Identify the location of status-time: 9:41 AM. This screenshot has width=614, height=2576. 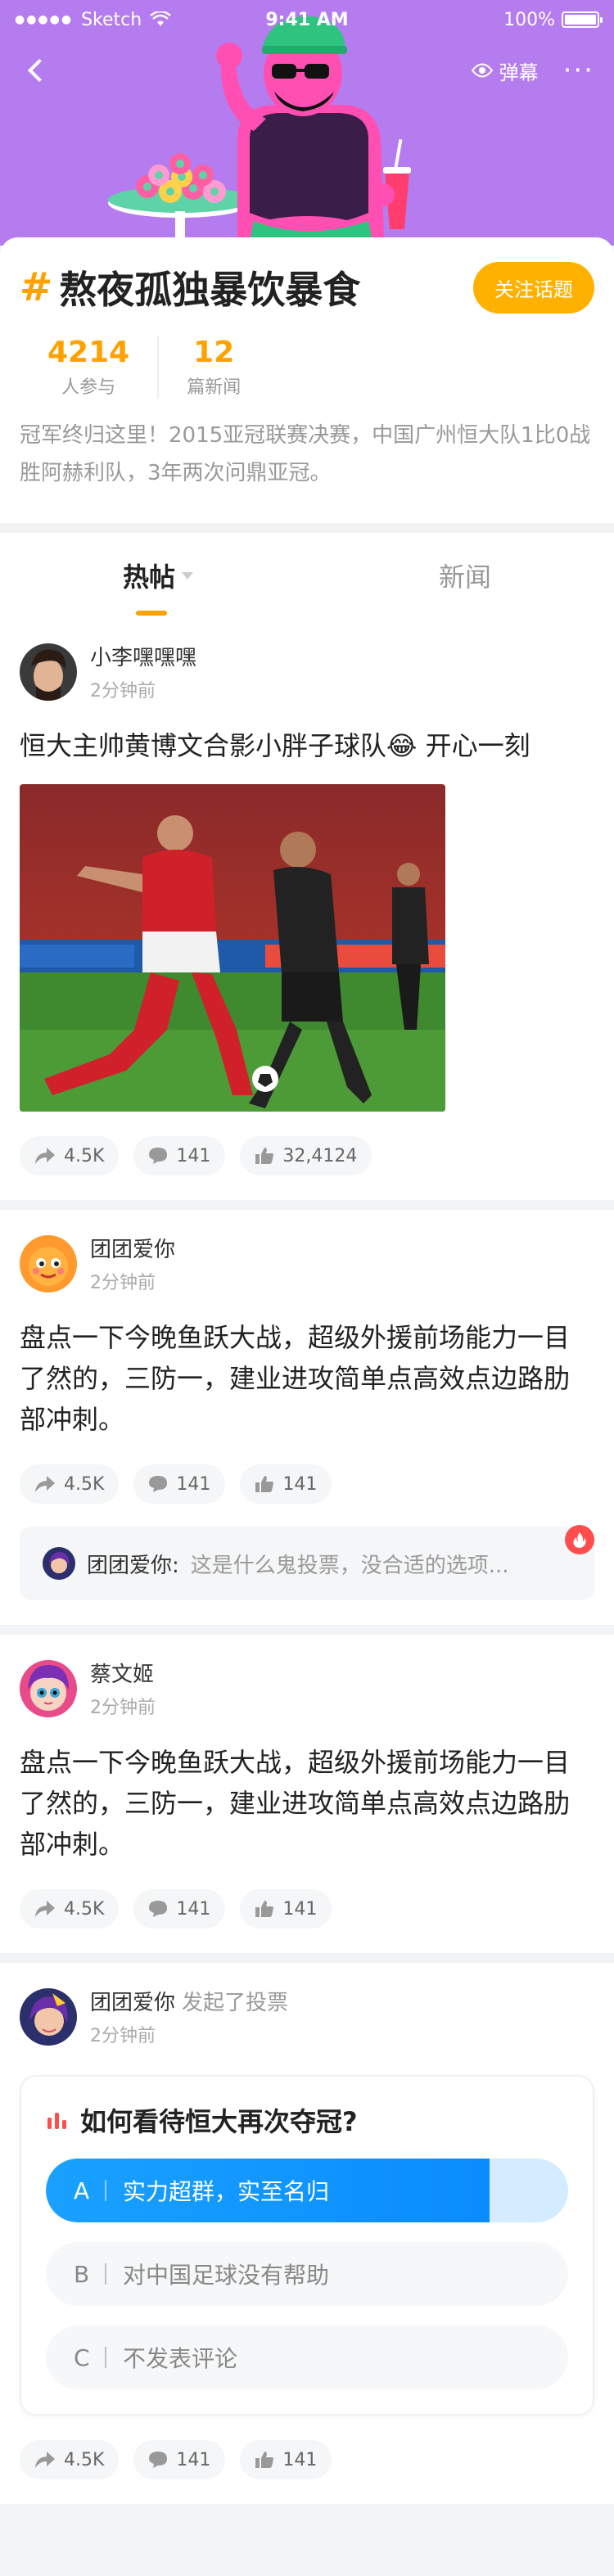
(307, 19).